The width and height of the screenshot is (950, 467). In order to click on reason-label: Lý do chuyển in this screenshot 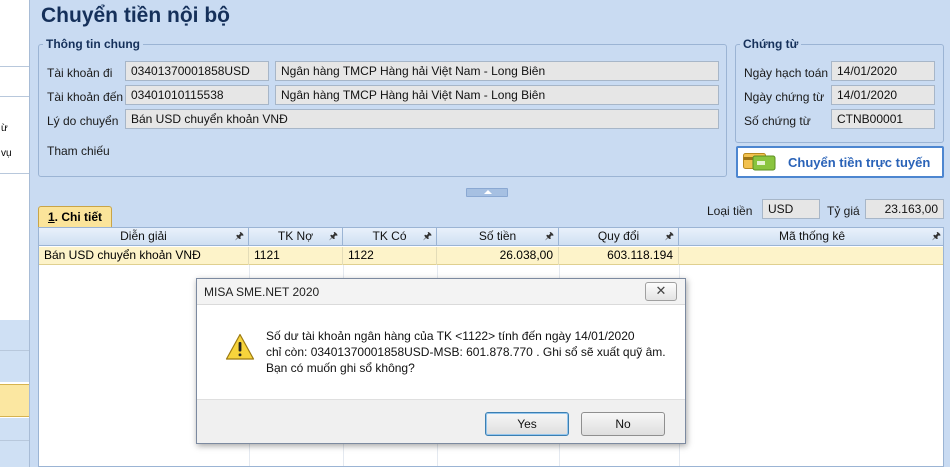, I will do `click(83, 121)`.